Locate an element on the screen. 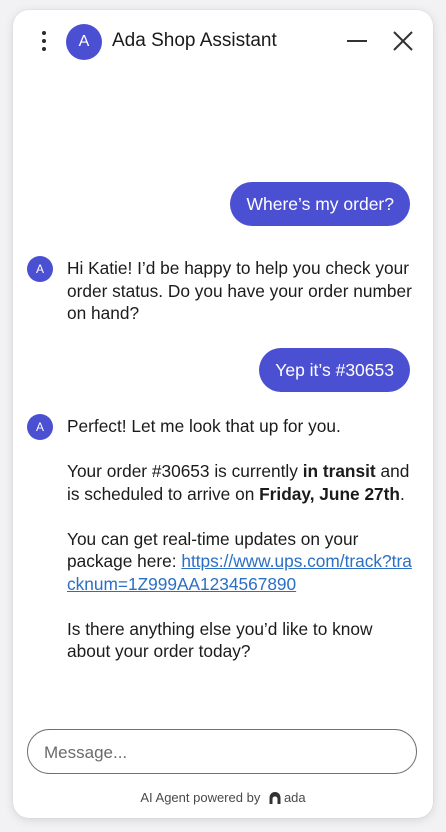 The width and height of the screenshot is (446, 832). close-icon is located at coordinates (403, 41).